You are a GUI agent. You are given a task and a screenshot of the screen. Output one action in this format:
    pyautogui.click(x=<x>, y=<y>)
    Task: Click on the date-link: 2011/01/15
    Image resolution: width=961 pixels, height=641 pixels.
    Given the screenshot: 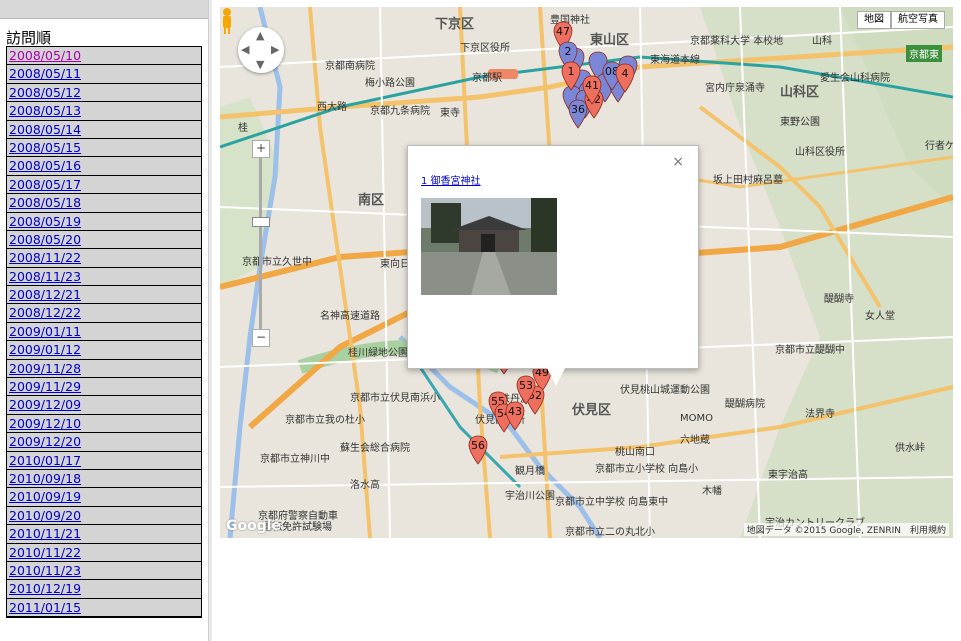 What is the action you would take?
    pyautogui.click(x=104, y=608)
    